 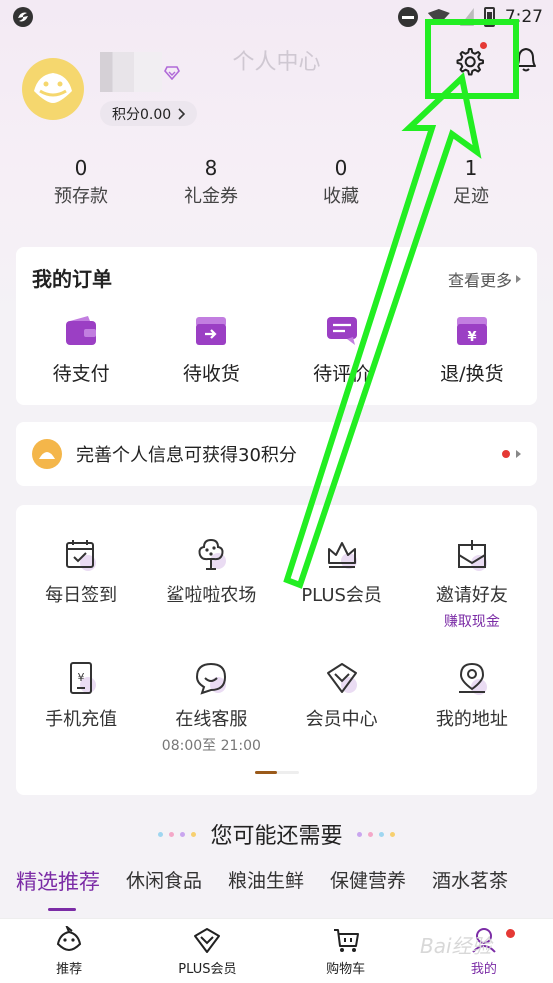 What do you see at coordinates (81, 595) in the screenshot?
I see `service-label: 每日签到` at bounding box center [81, 595].